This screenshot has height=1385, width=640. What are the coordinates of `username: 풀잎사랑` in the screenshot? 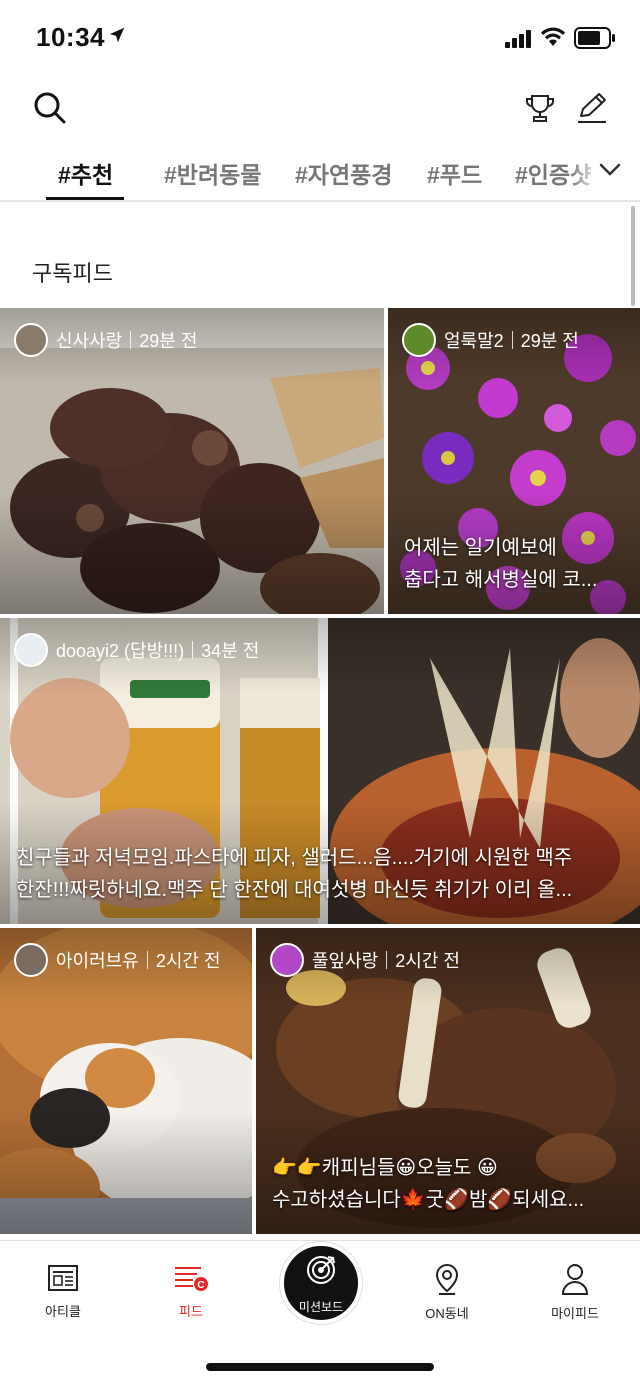 It's located at (345, 960).